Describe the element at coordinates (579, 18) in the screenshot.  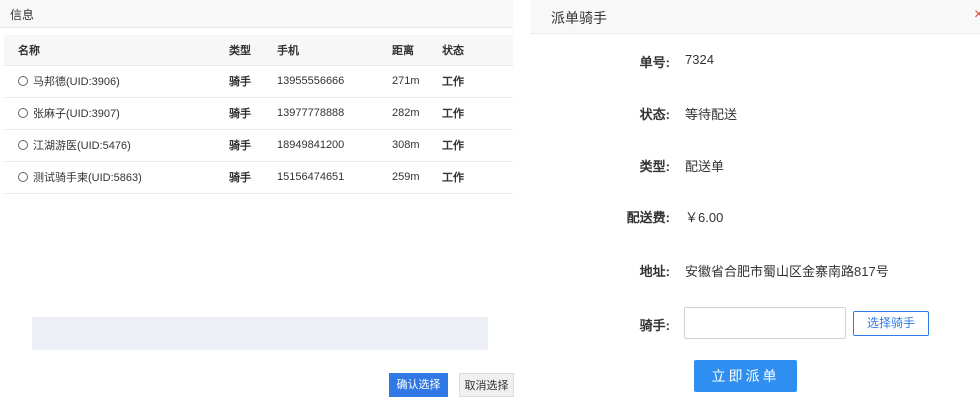
I see `dialog-title: 派单骑手` at that location.